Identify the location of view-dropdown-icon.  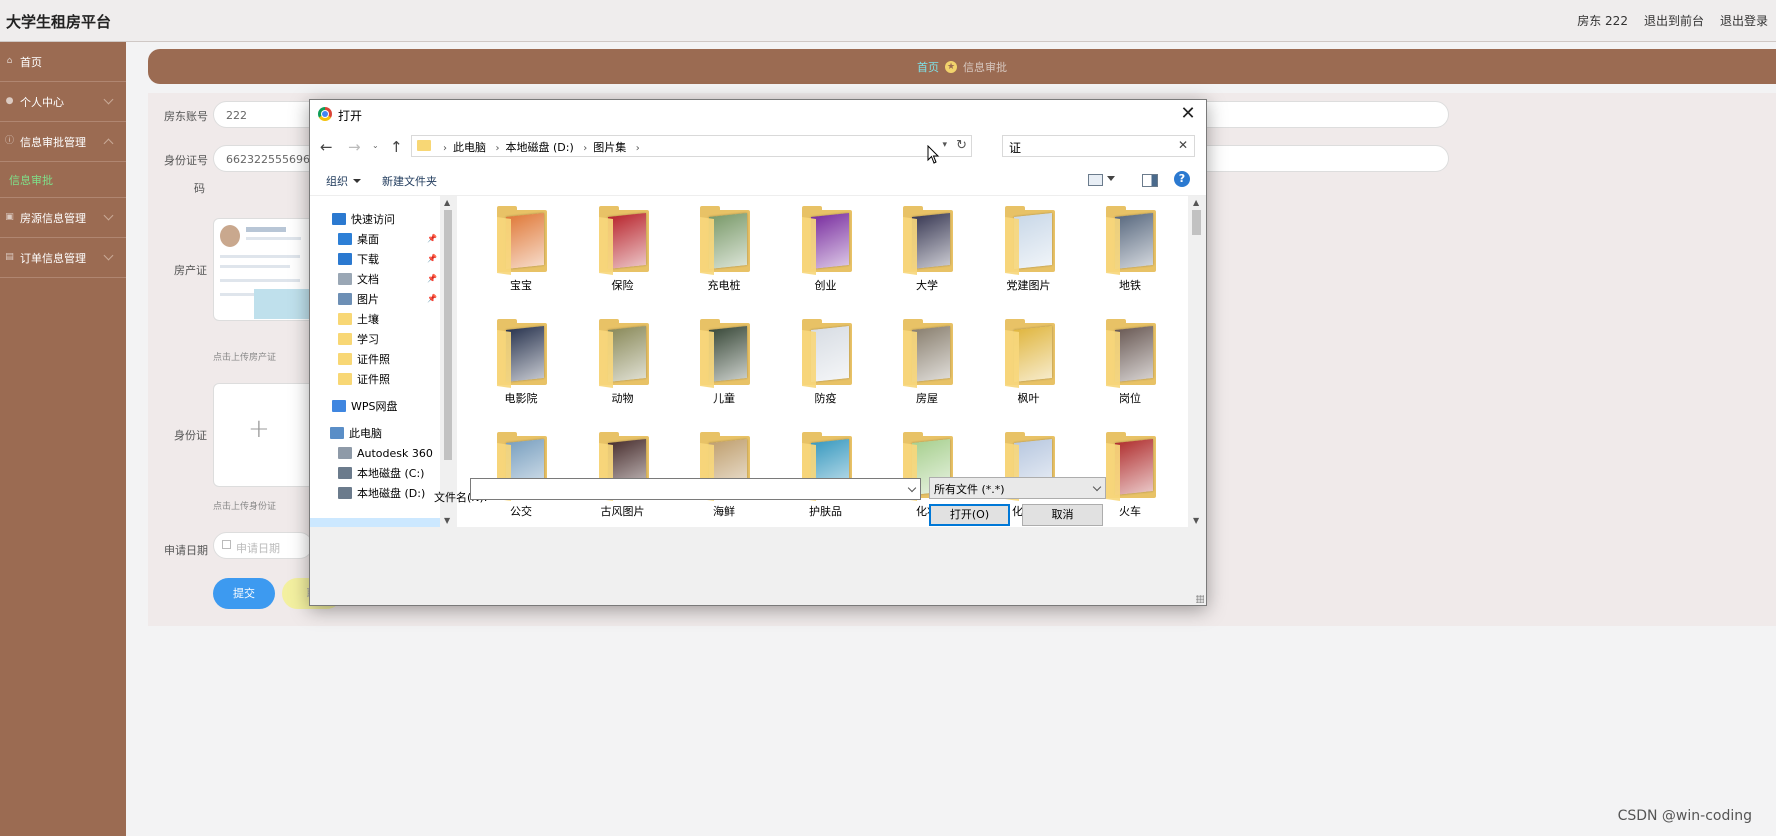
(1111, 180).